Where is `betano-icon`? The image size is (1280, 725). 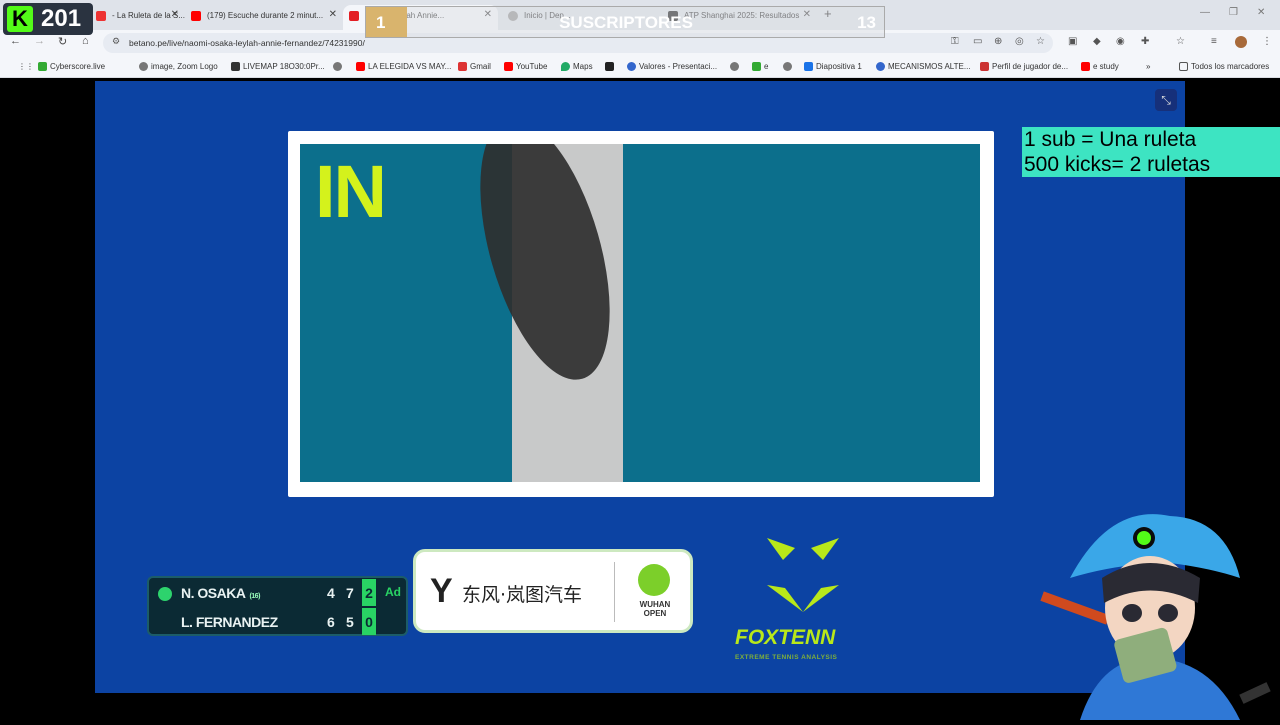 betano-icon is located at coordinates (354, 16).